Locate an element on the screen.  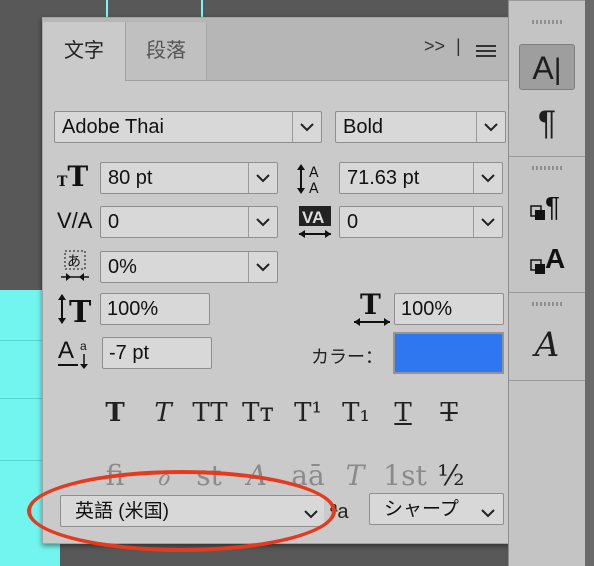
color-label: カラー： is located at coordinates (347, 357).